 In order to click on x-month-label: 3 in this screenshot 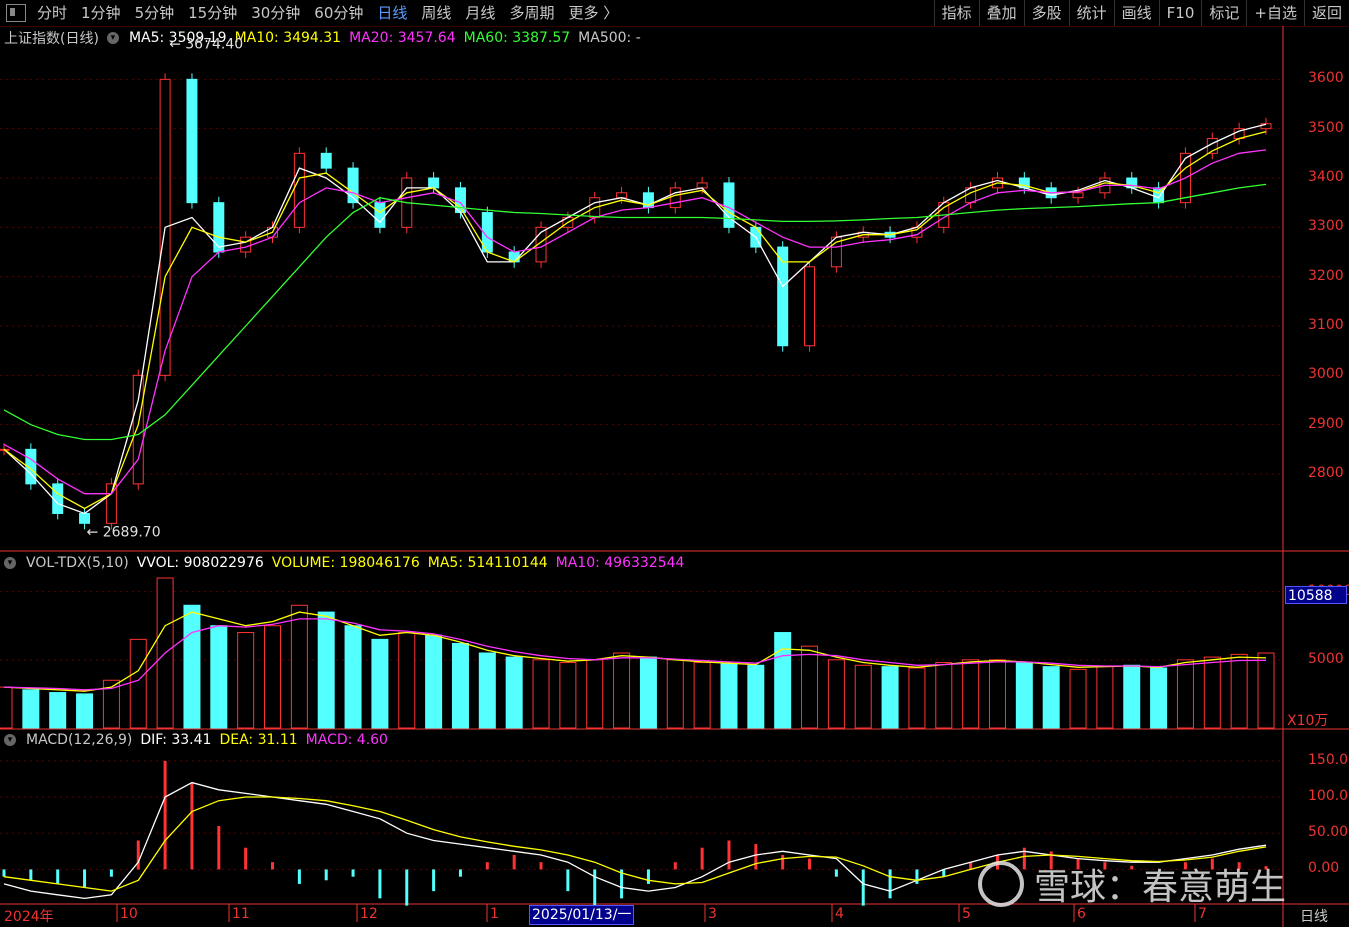, I will do `click(712, 914)`.